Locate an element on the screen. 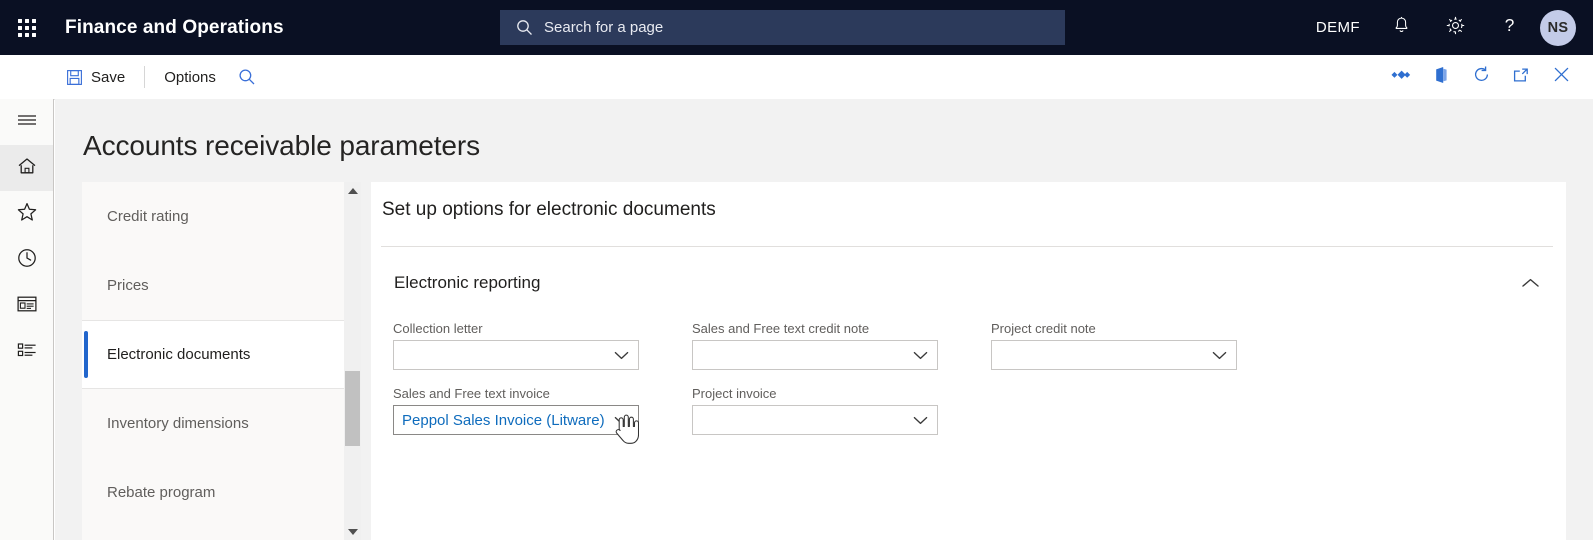  command-bar-right is located at coordinates (1481, 77).